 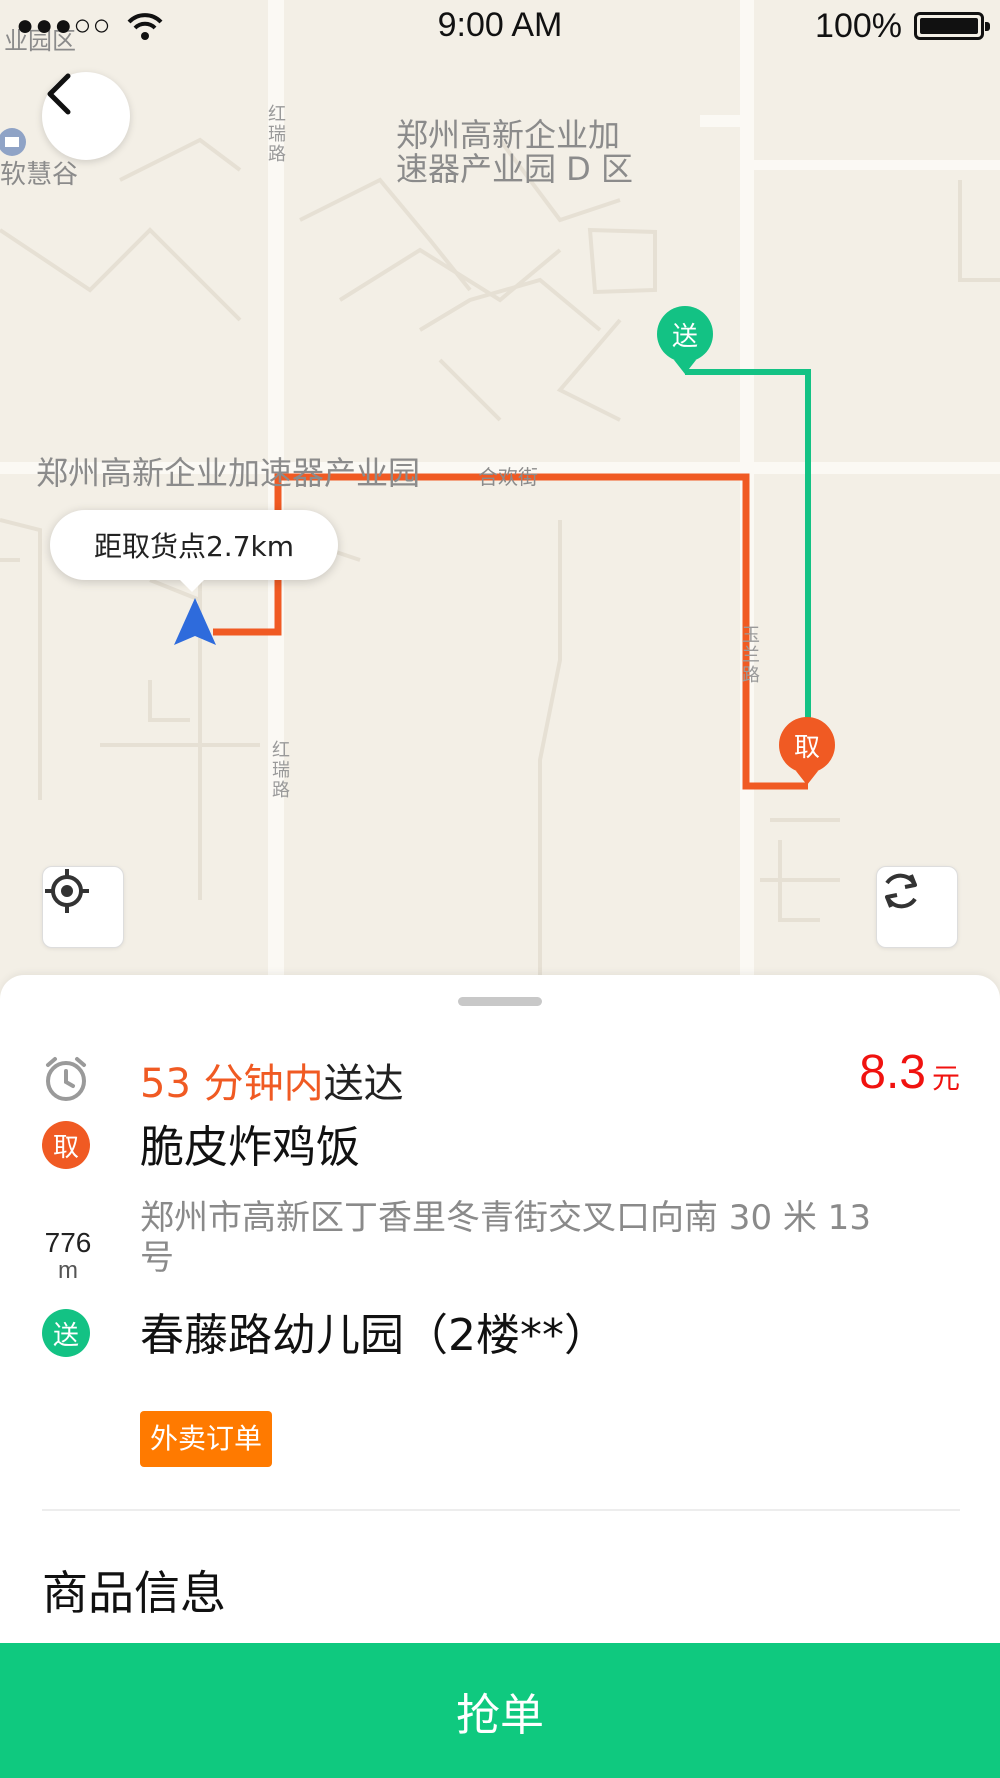 I want to click on order-price: 8.3 元, so click(x=909, y=1072).